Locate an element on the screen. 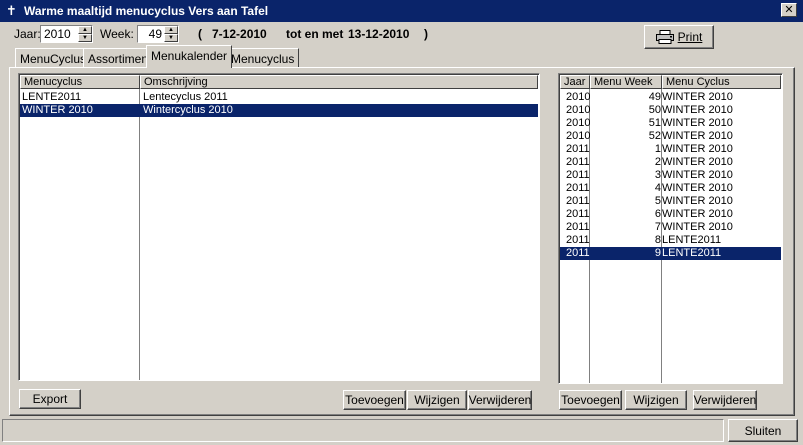  export-label: Export is located at coordinates (50, 399).